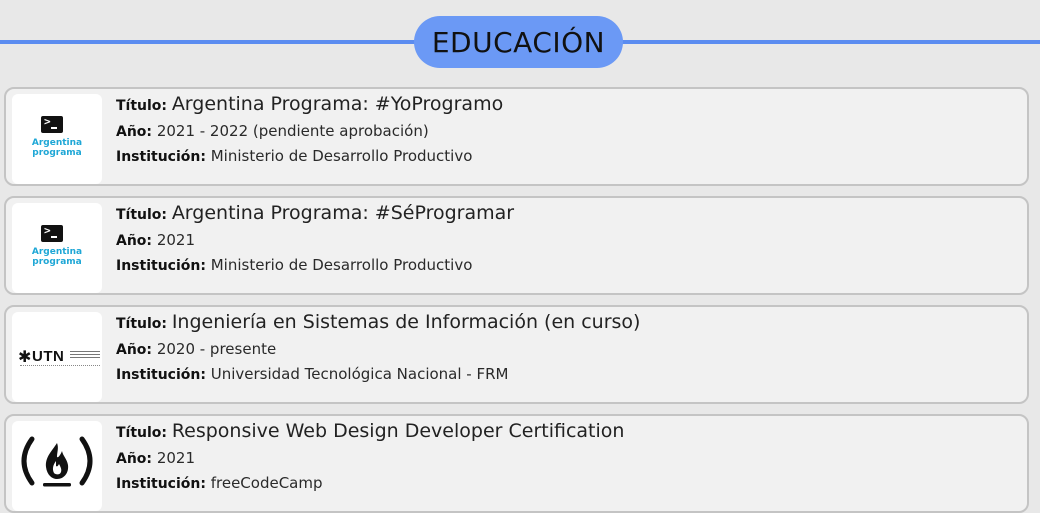 Image resolution: width=1040 pixels, height=513 pixels. What do you see at coordinates (566, 214) in the screenshot?
I see `title-row: Título: Argentina Programa: #SéProgramar` at bounding box center [566, 214].